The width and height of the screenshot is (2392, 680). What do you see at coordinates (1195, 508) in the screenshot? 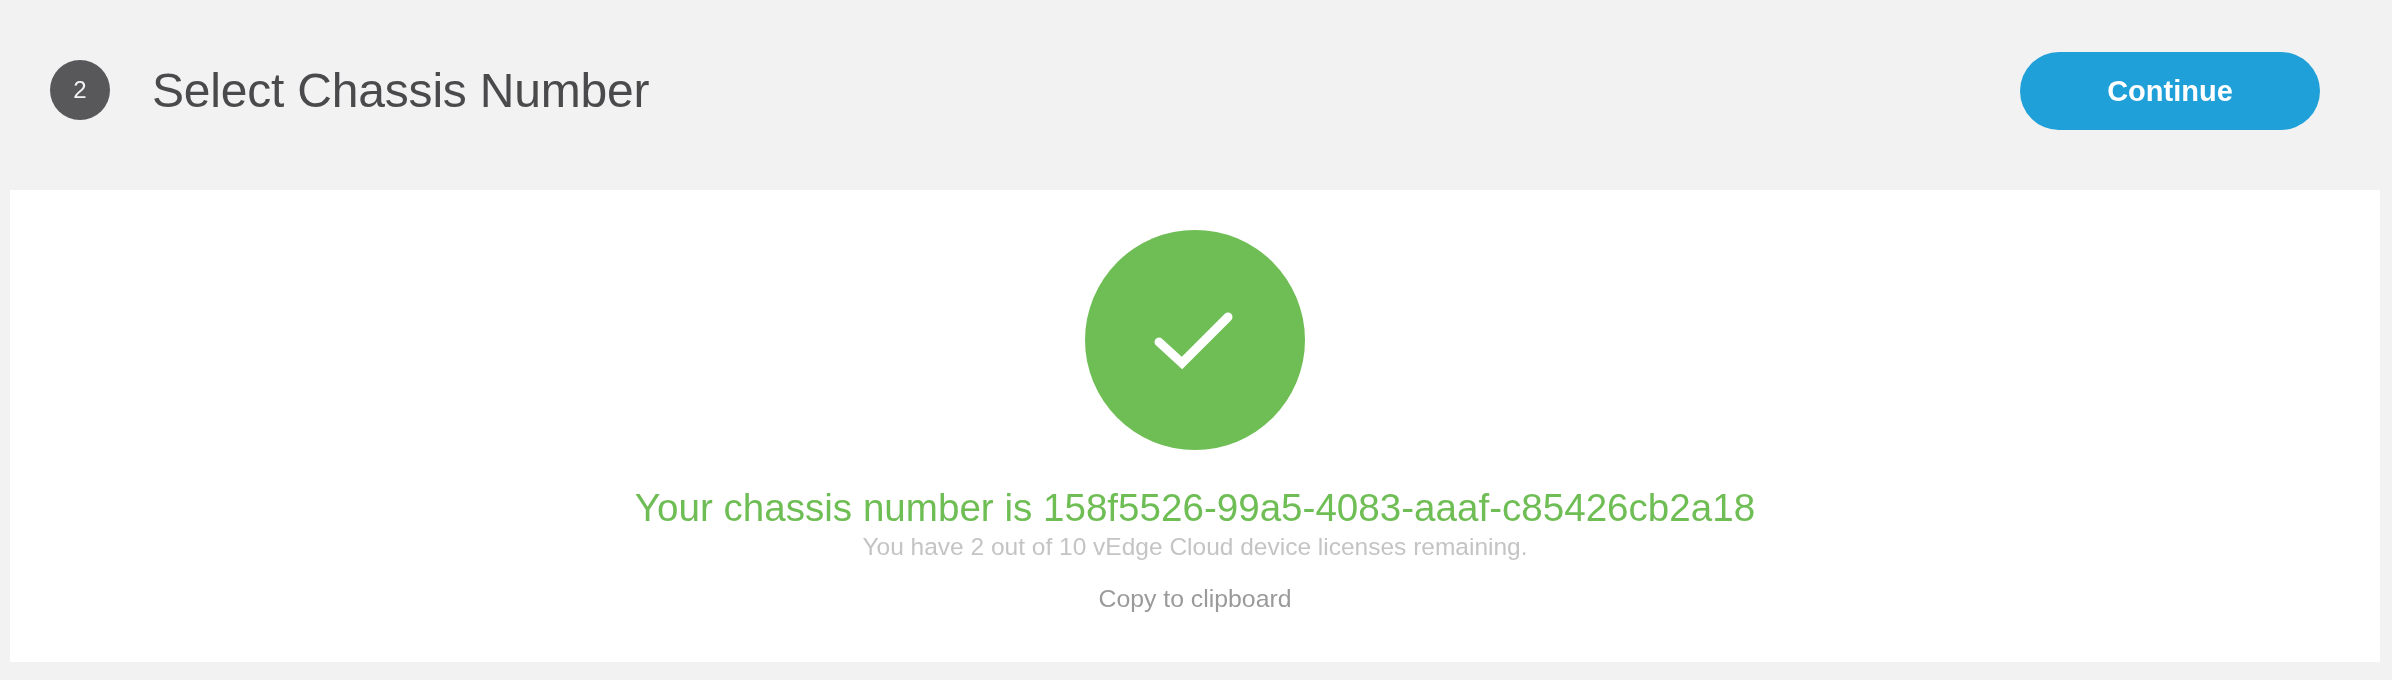
I see `chassis-number-message: Your chassis number is 158f5526-99a5-4083-aaaf-c85426cb2a18` at bounding box center [1195, 508].